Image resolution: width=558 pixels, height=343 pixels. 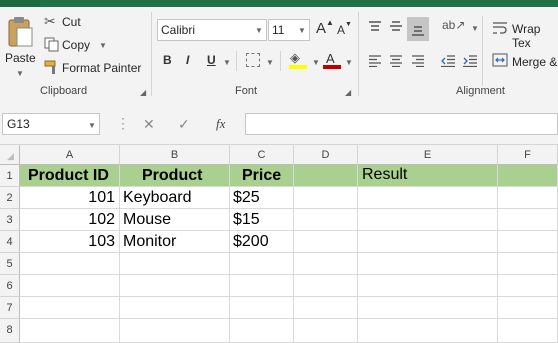 I want to click on name-box: G13, so click(x=51, y=124).